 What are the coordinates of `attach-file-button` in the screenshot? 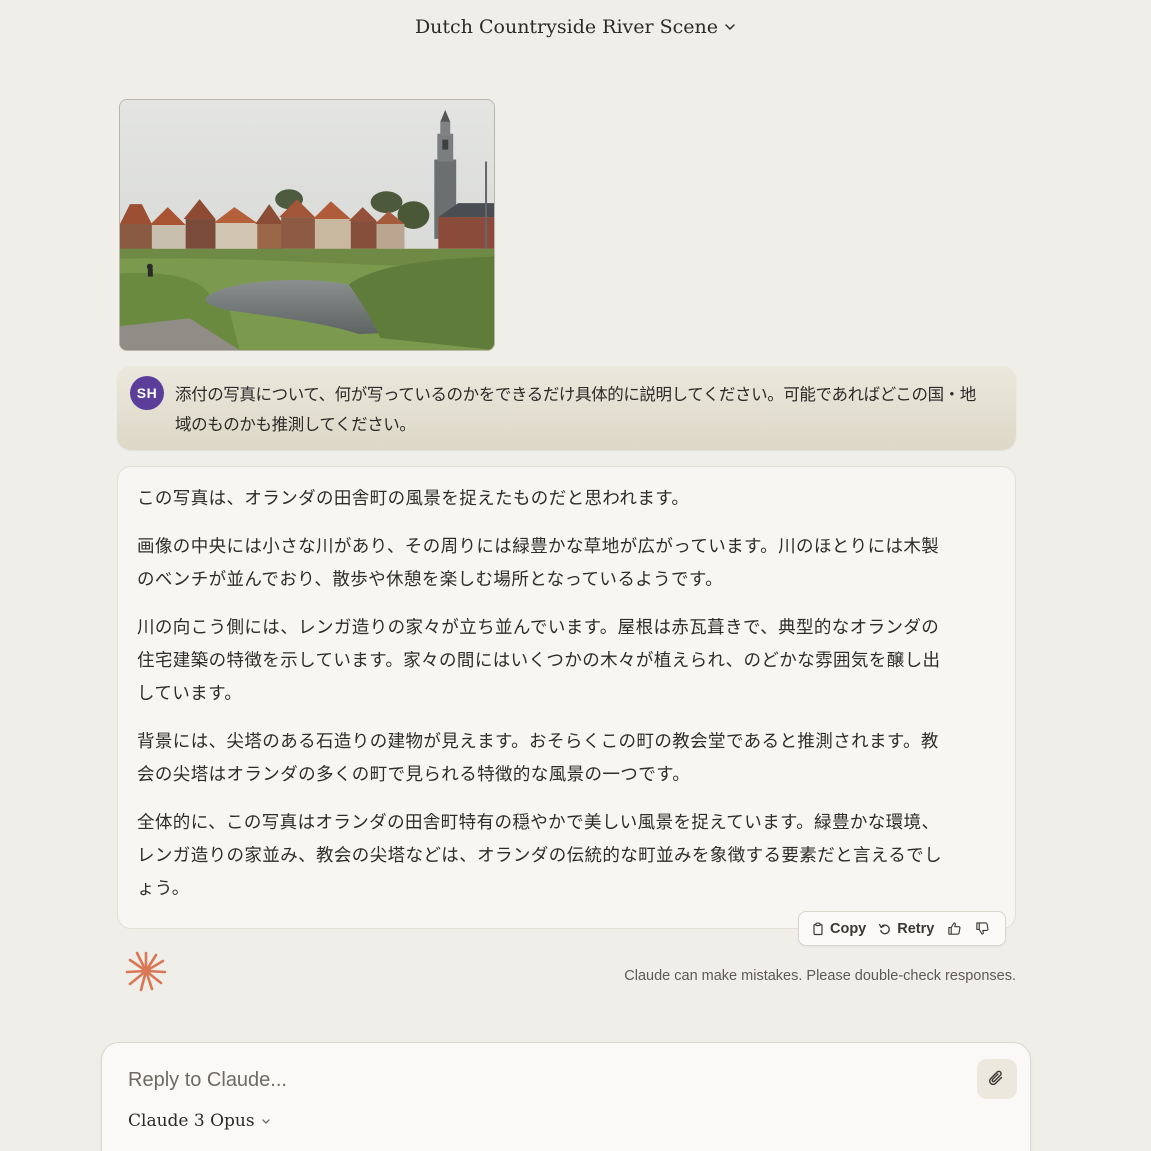 It's located at (997, 1079).